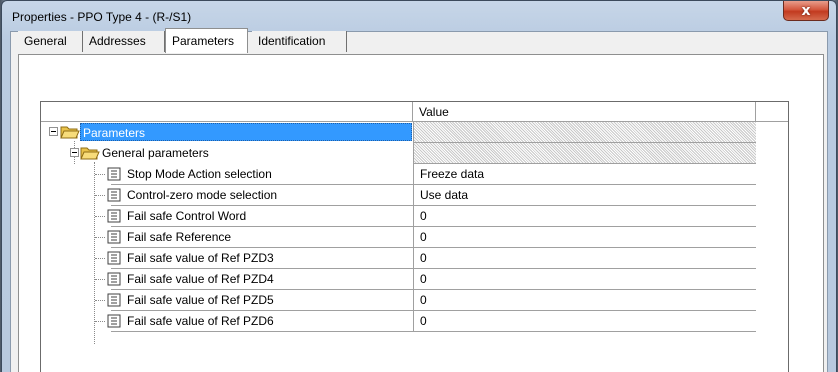 This screenshot has height=372, width=838. Describe the element at coordinates (246, 132) in the screenshot. I see `tree-node-label-root: Parameters` at that location.